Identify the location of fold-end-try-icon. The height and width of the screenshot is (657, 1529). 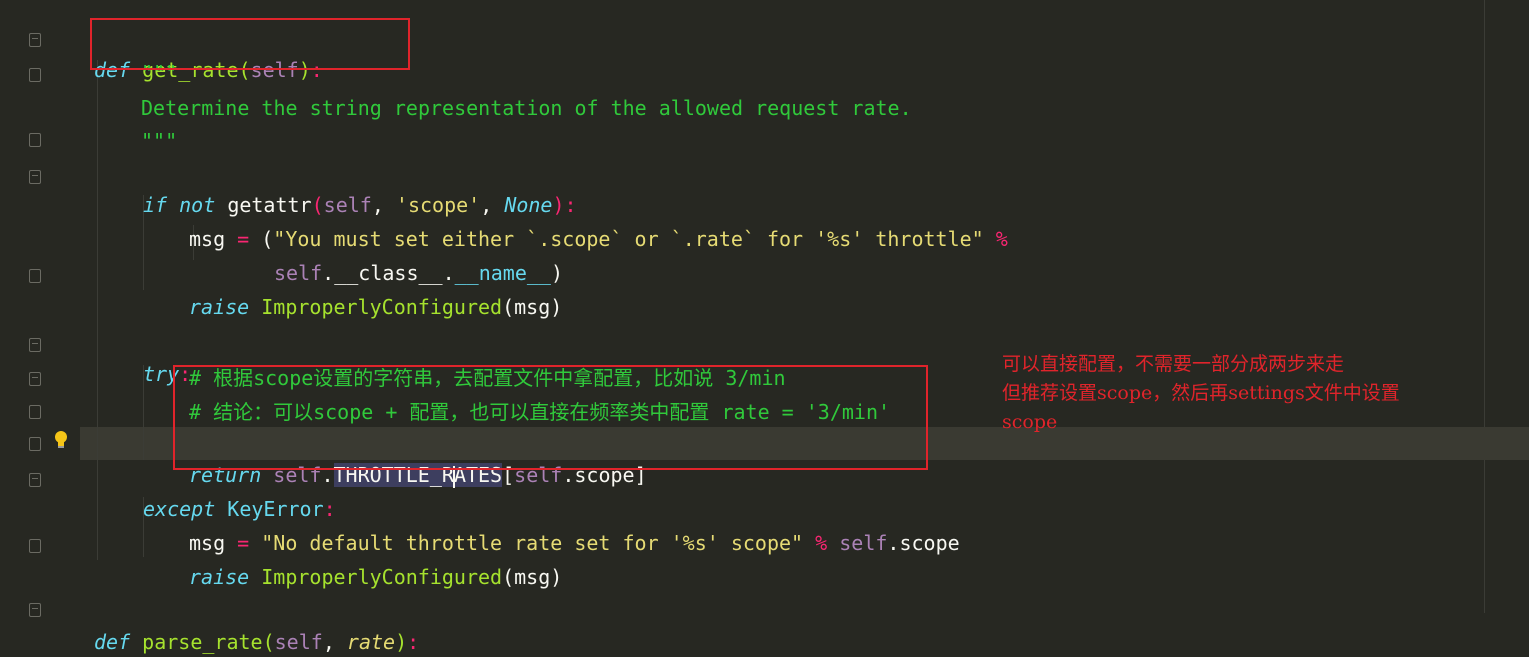
(35, 444).